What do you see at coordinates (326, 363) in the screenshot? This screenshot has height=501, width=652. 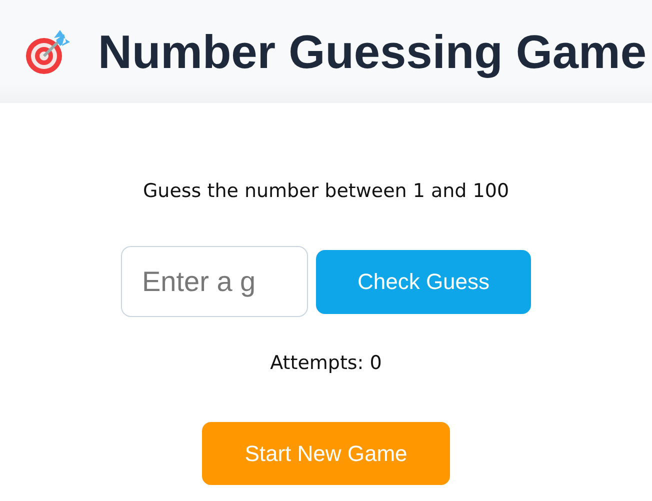 I see `attempts-counter: Attempts: 0` at bounding box center [326, 363].